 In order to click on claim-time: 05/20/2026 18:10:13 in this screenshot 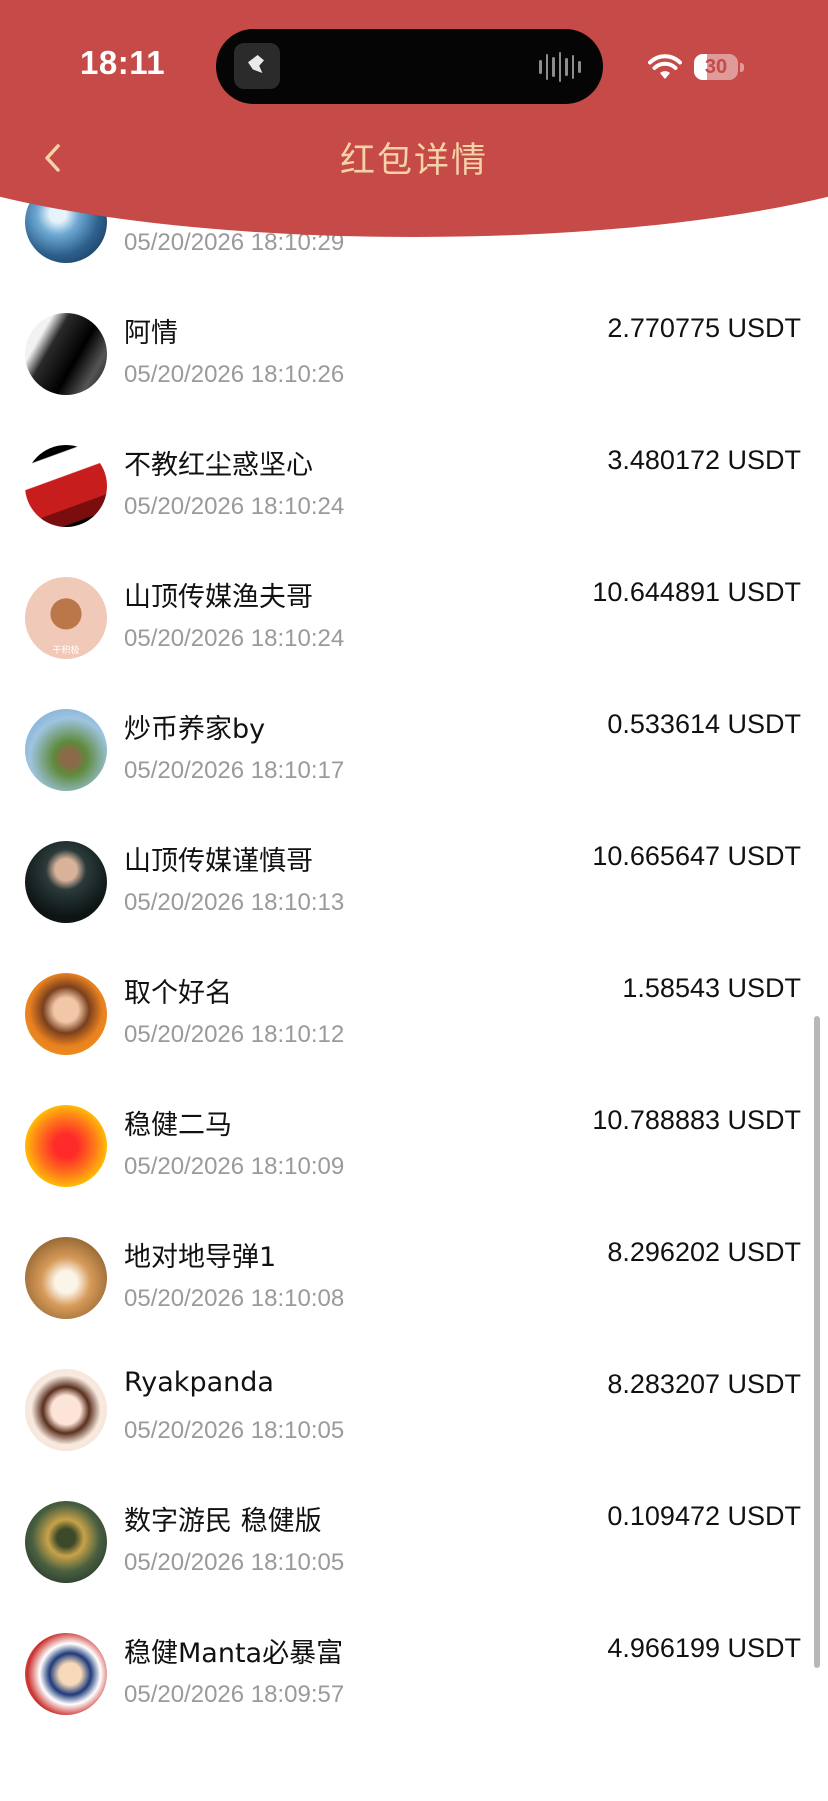, I will do `click(234, 902)`.